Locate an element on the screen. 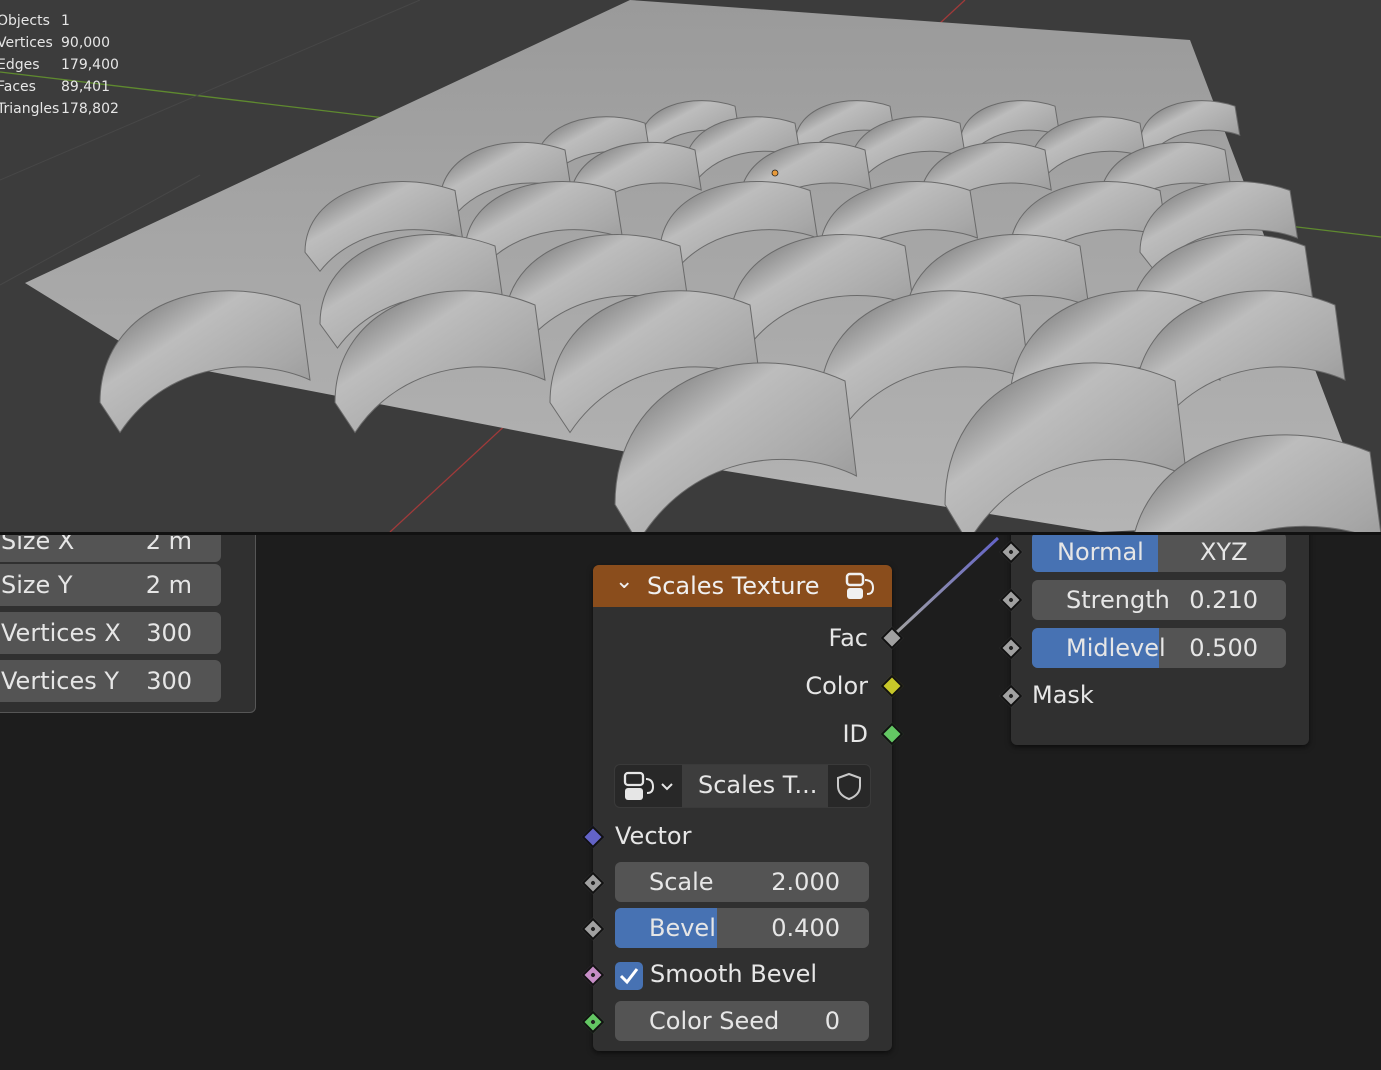  vector-input-label: Vector is located at coordinates (653, 836).